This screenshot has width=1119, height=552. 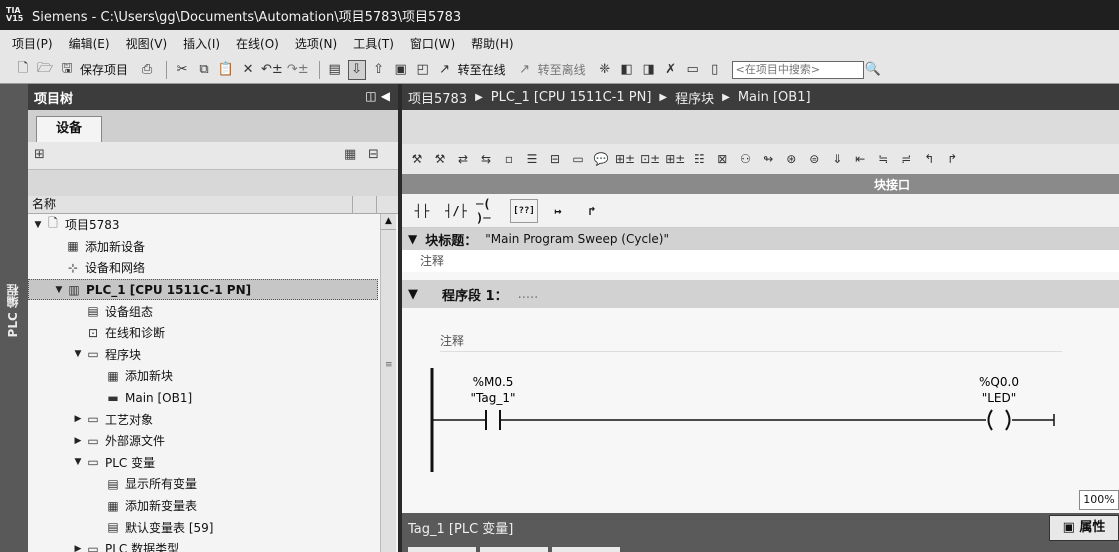 I want to click on menu-window: 窗口(W), so click(x=432, y=43).